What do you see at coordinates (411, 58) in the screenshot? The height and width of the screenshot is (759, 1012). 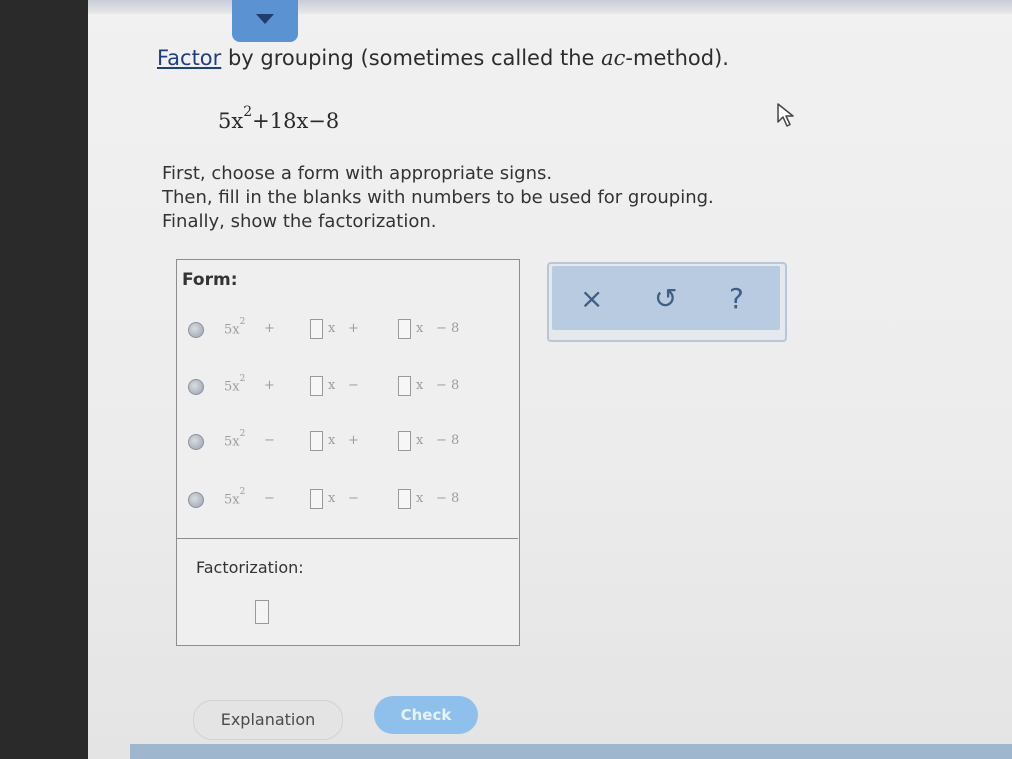 I see `question-text: by grouping (sometimes called the` at bounding box center [411, 58].